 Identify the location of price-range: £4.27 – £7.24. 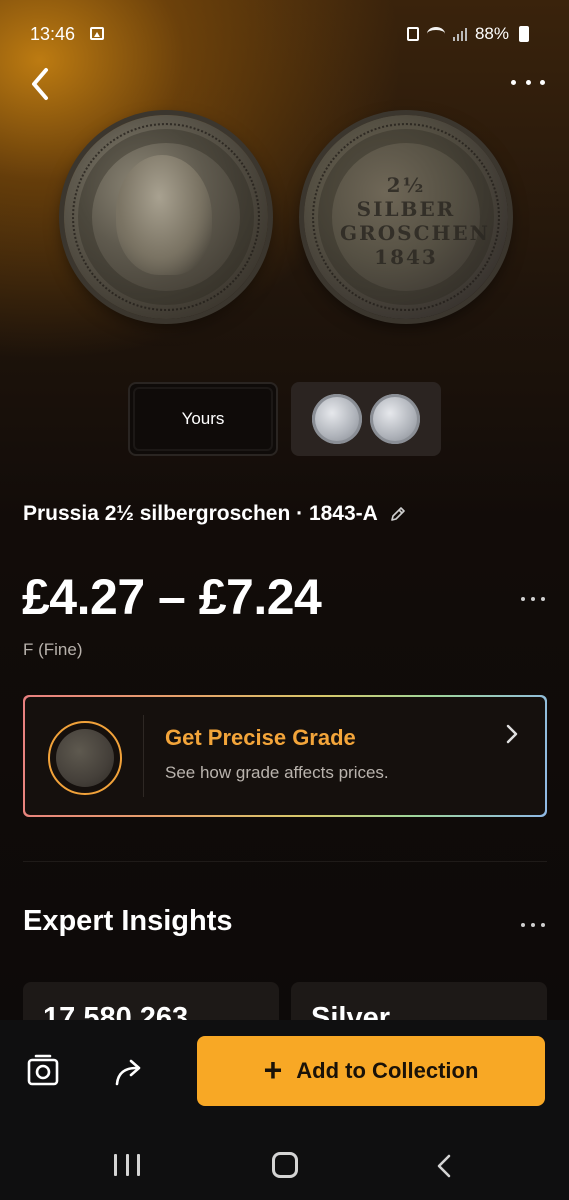
(172, 597).